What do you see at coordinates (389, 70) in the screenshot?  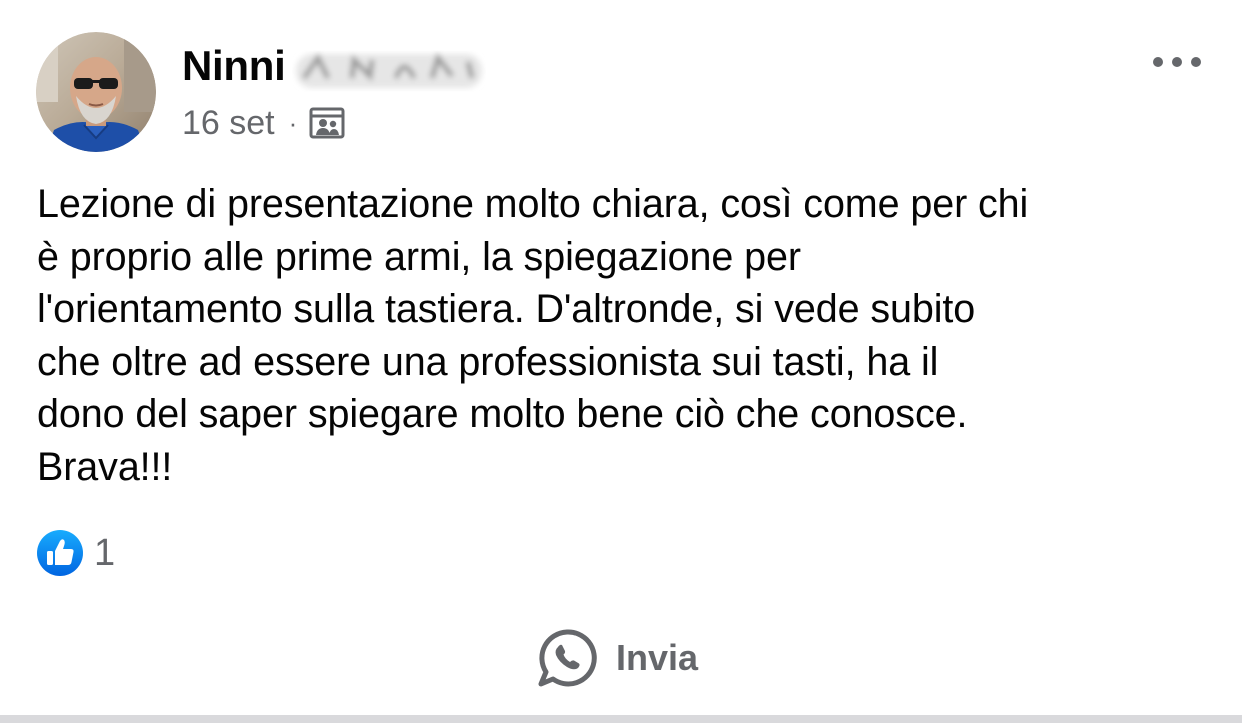 I see `redaction-blur` at bounding box center [389, 70].